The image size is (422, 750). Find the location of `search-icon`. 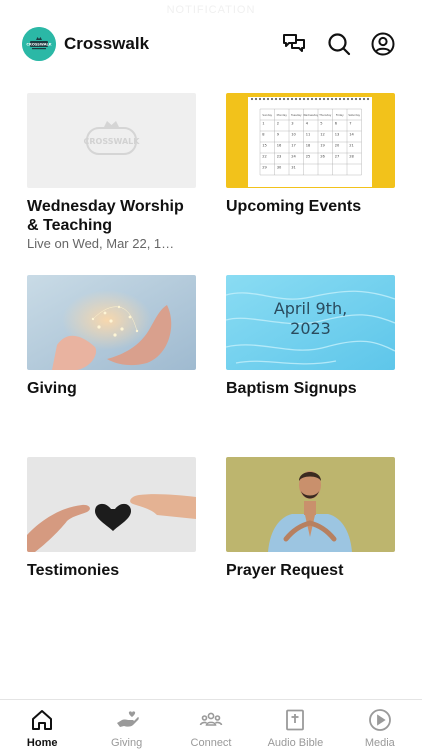

search-icon is located at coordinates (339, 44).